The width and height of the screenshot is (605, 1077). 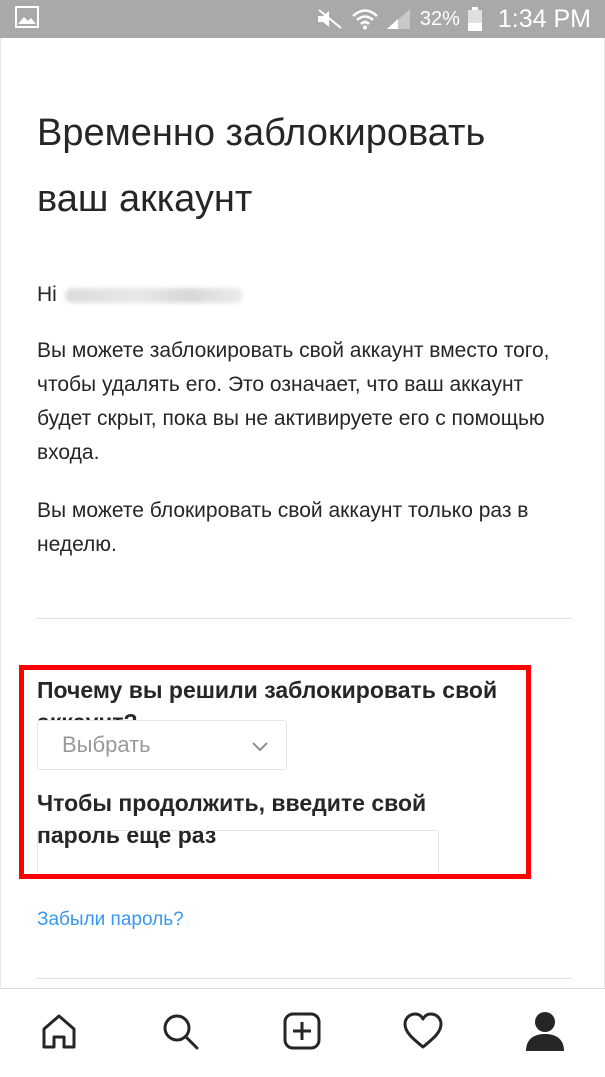 I want to click on nav-activity, so click(x=423, y=1031).